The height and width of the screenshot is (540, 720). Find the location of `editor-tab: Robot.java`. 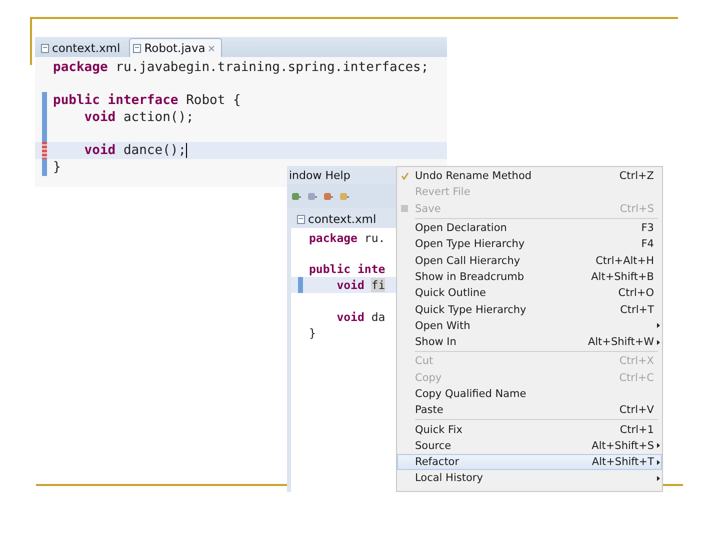

editor-tab: Robot.java is located at coordinates (175, 47).